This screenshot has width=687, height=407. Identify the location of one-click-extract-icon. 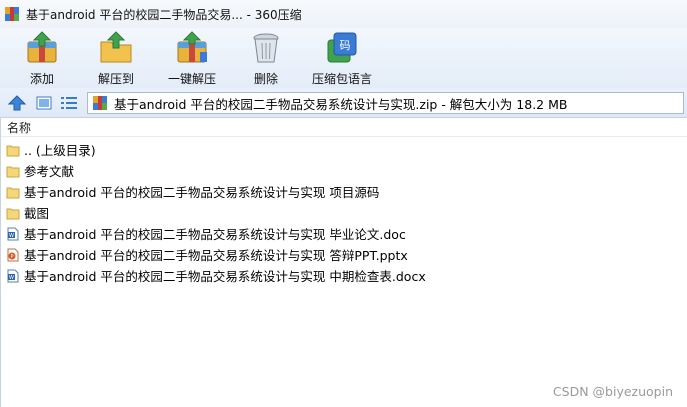
(192, 47).